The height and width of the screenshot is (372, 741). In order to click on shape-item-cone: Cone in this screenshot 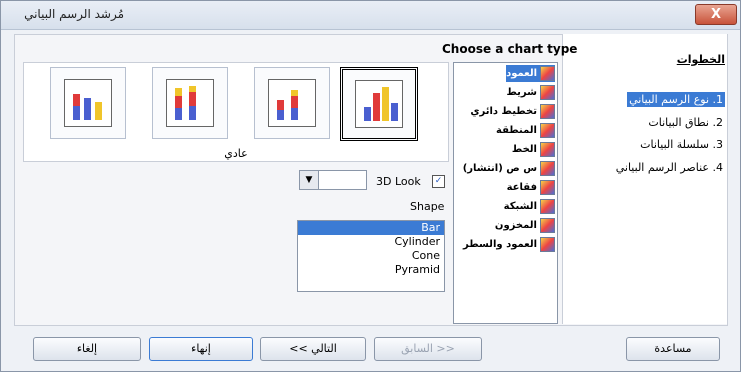, I will do `click(371, 256)`.